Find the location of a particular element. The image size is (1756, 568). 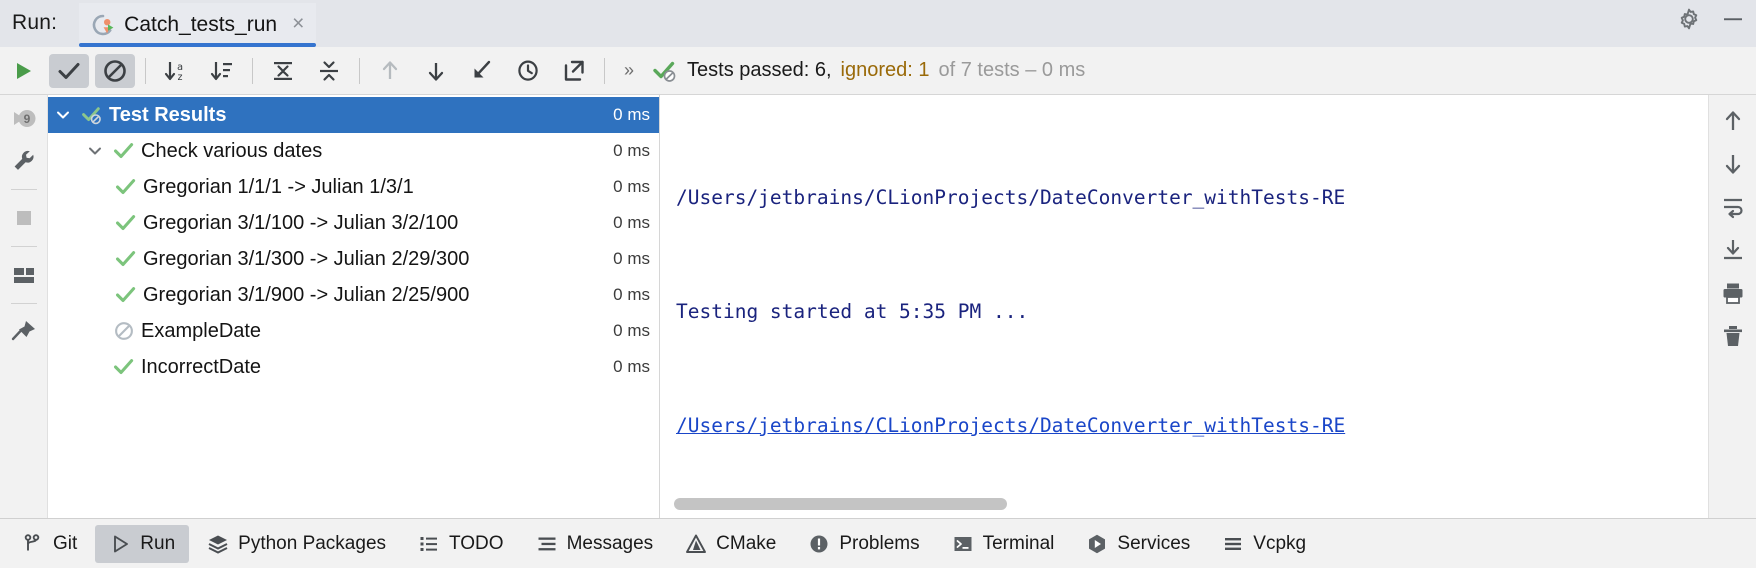

tree-row-label: Gregorian 3/1/900 -> Julian 2/25/900 is located at coordinates (306, 294).